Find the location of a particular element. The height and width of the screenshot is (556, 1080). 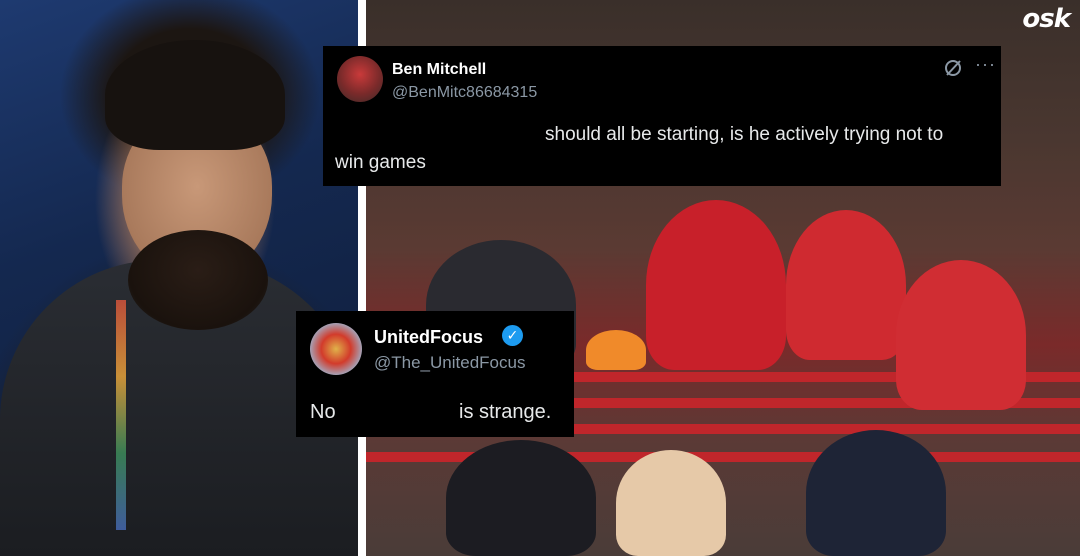

fan-red-hoodie is located at coordinates (961, 335).